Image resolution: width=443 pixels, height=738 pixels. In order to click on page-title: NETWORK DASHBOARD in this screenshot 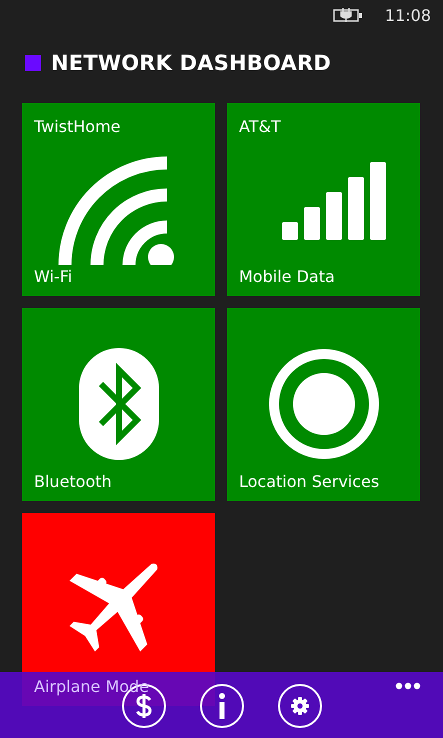, I will do `click(191, 63)`.